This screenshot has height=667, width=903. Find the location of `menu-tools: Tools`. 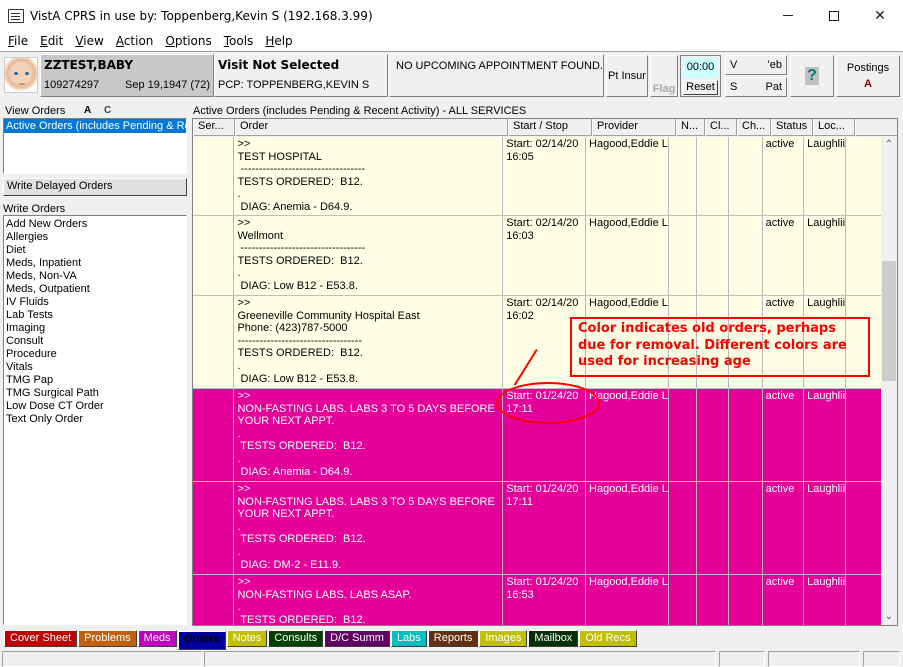

menu-tools: Tools is located at coordinates (239, 41).